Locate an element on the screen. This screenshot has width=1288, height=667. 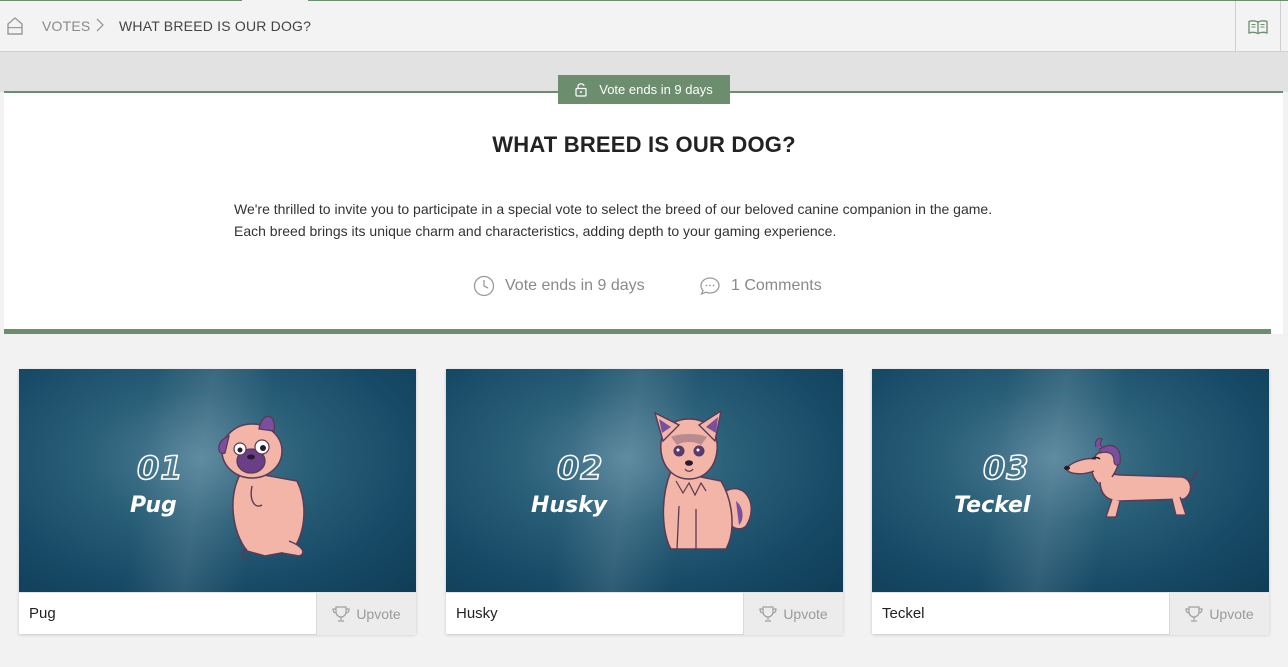
book-icon is located at coordinates (1258, 26).